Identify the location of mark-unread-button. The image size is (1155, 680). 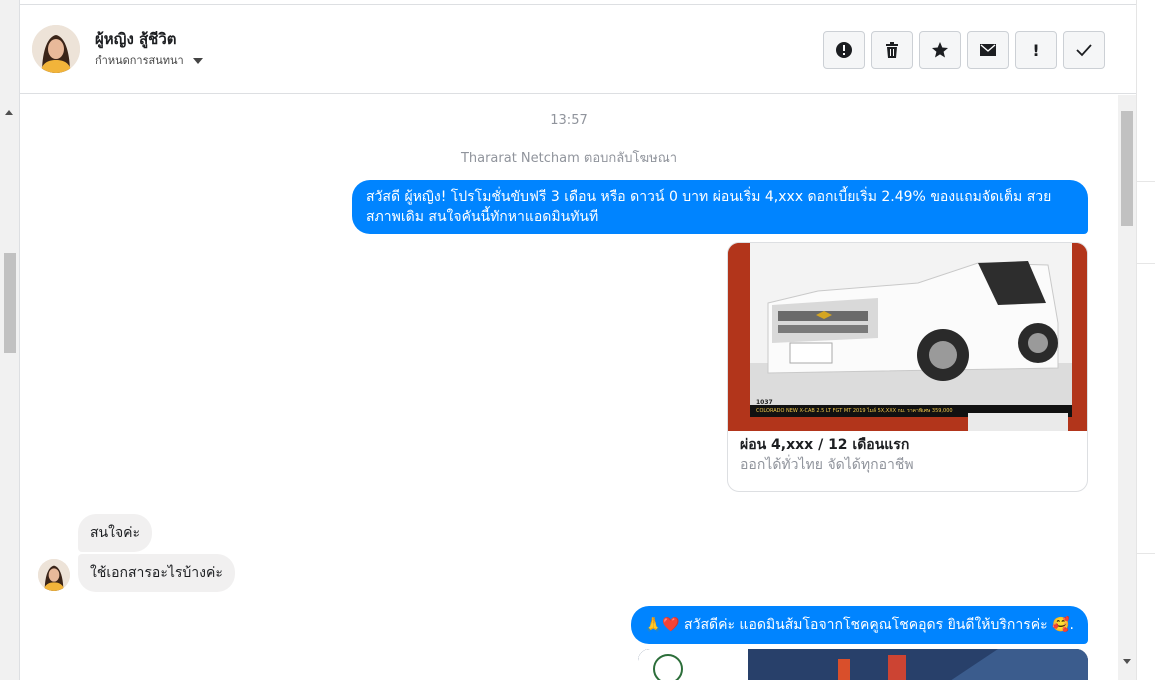
(988, 50).